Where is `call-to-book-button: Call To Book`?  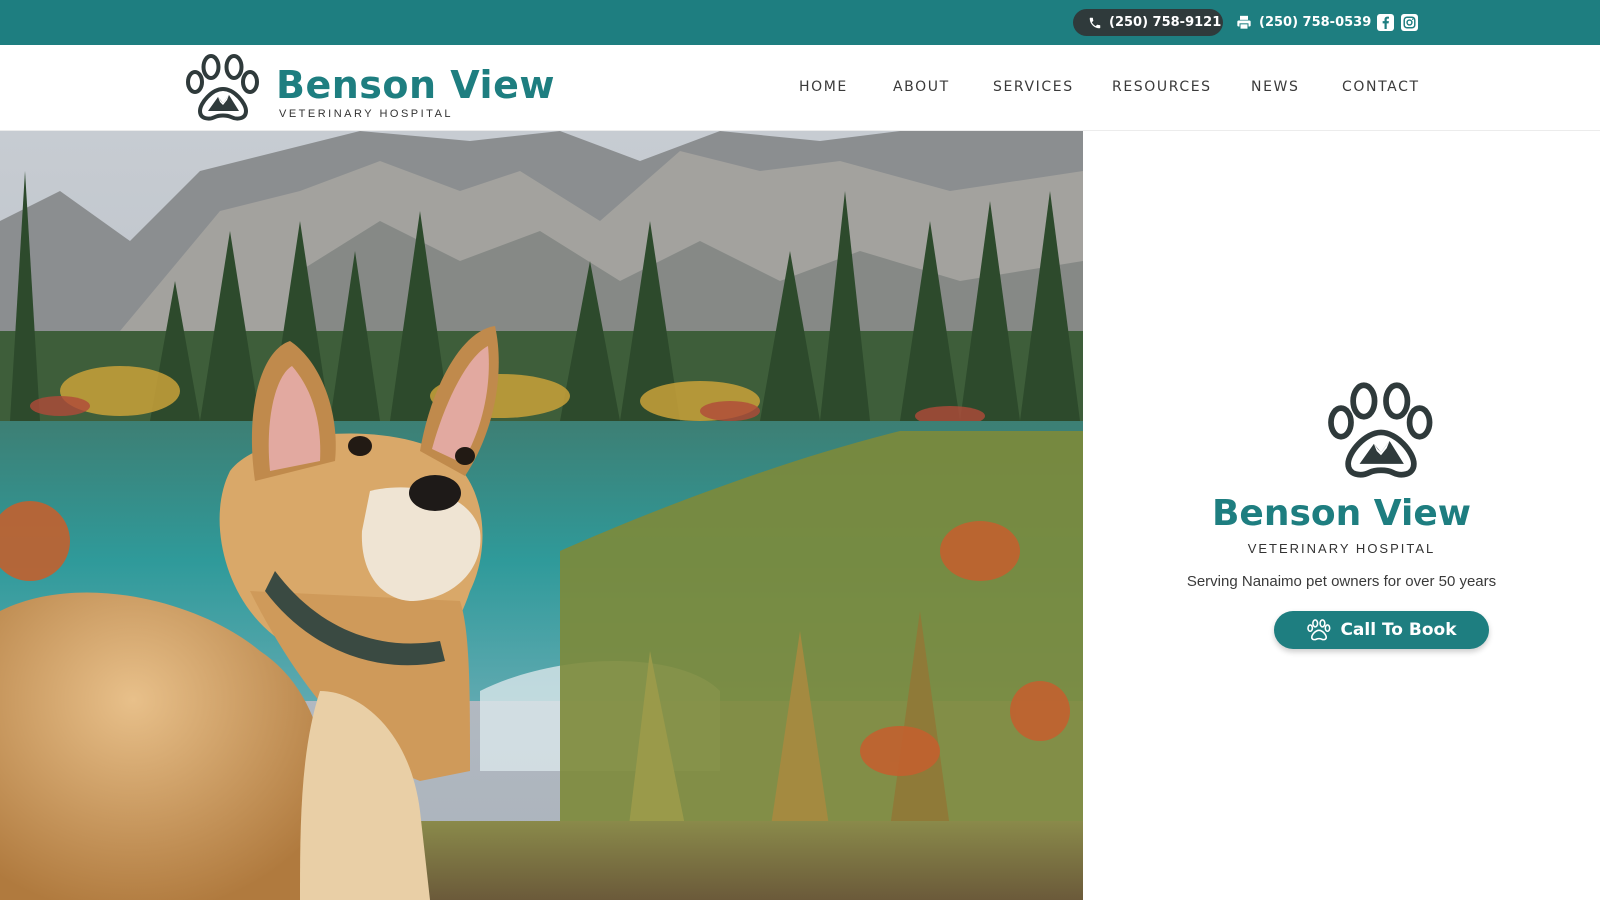 call-to-book-button: Call To Book is located at coordinates (1381, 630).